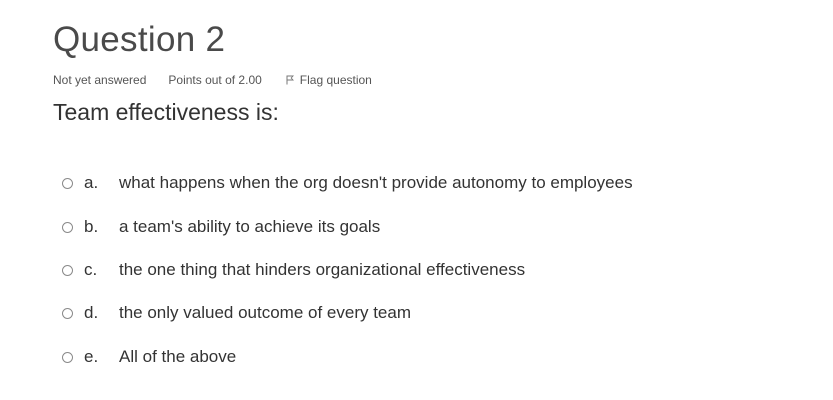  I want to click on flag-question-button: Flag question, so click(329, 80).